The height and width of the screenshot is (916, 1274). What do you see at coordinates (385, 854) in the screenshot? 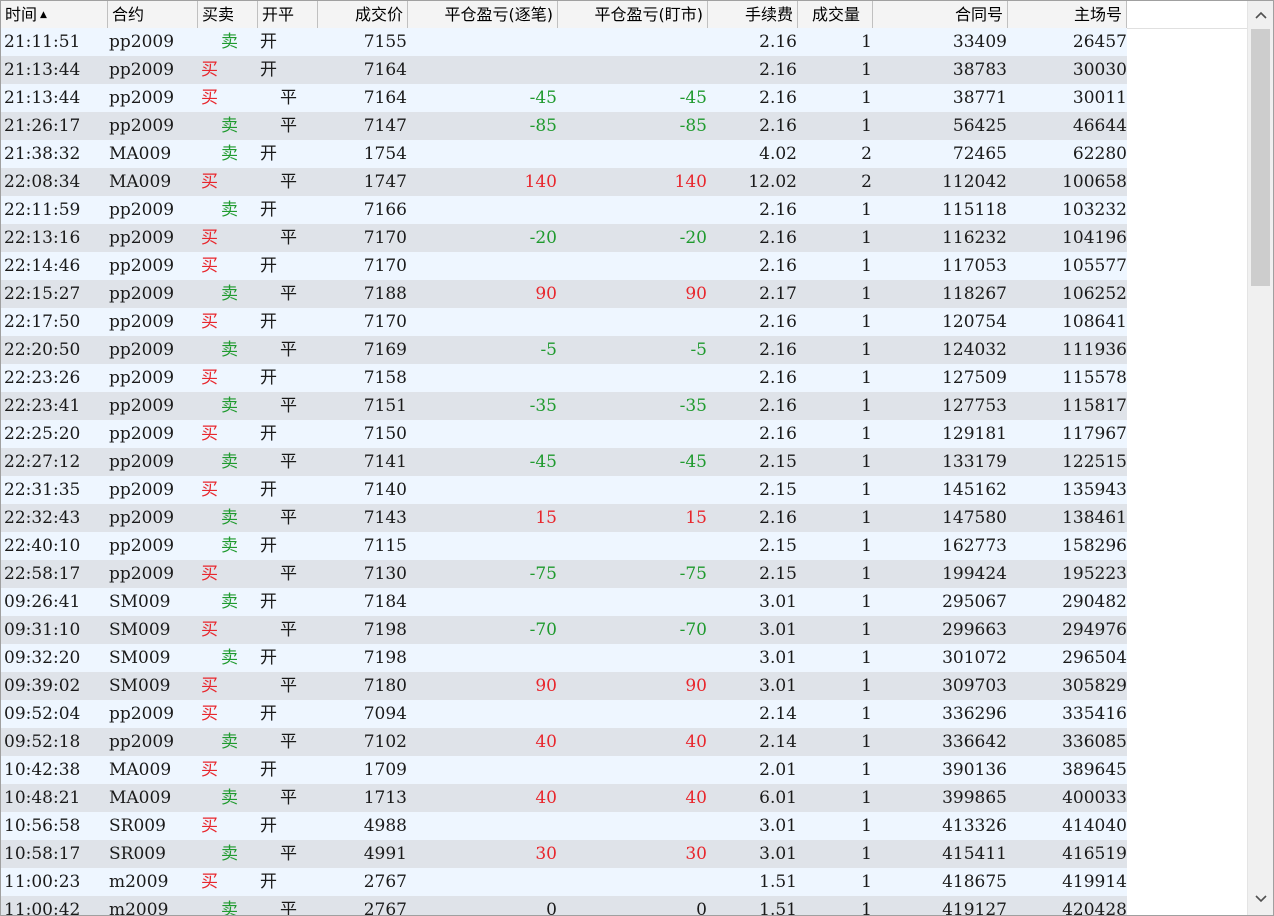
I see `cell-price: 4991` at bounding box center [385, 854].